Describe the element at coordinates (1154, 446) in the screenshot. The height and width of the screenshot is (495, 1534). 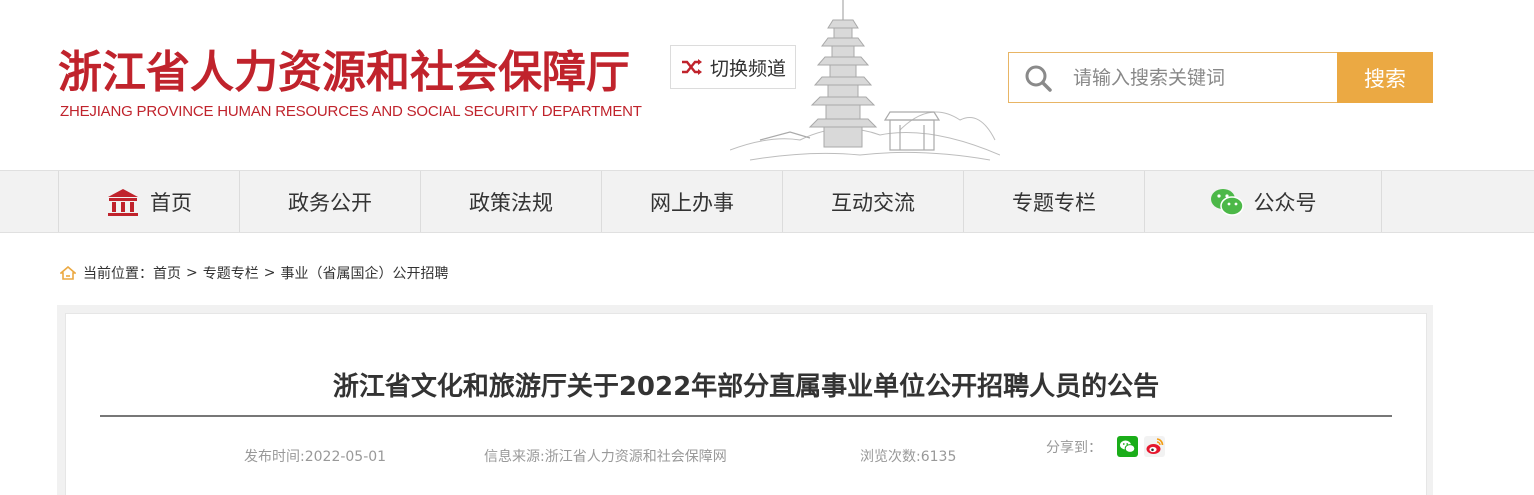
I see `share-weibo-icon` at that location.